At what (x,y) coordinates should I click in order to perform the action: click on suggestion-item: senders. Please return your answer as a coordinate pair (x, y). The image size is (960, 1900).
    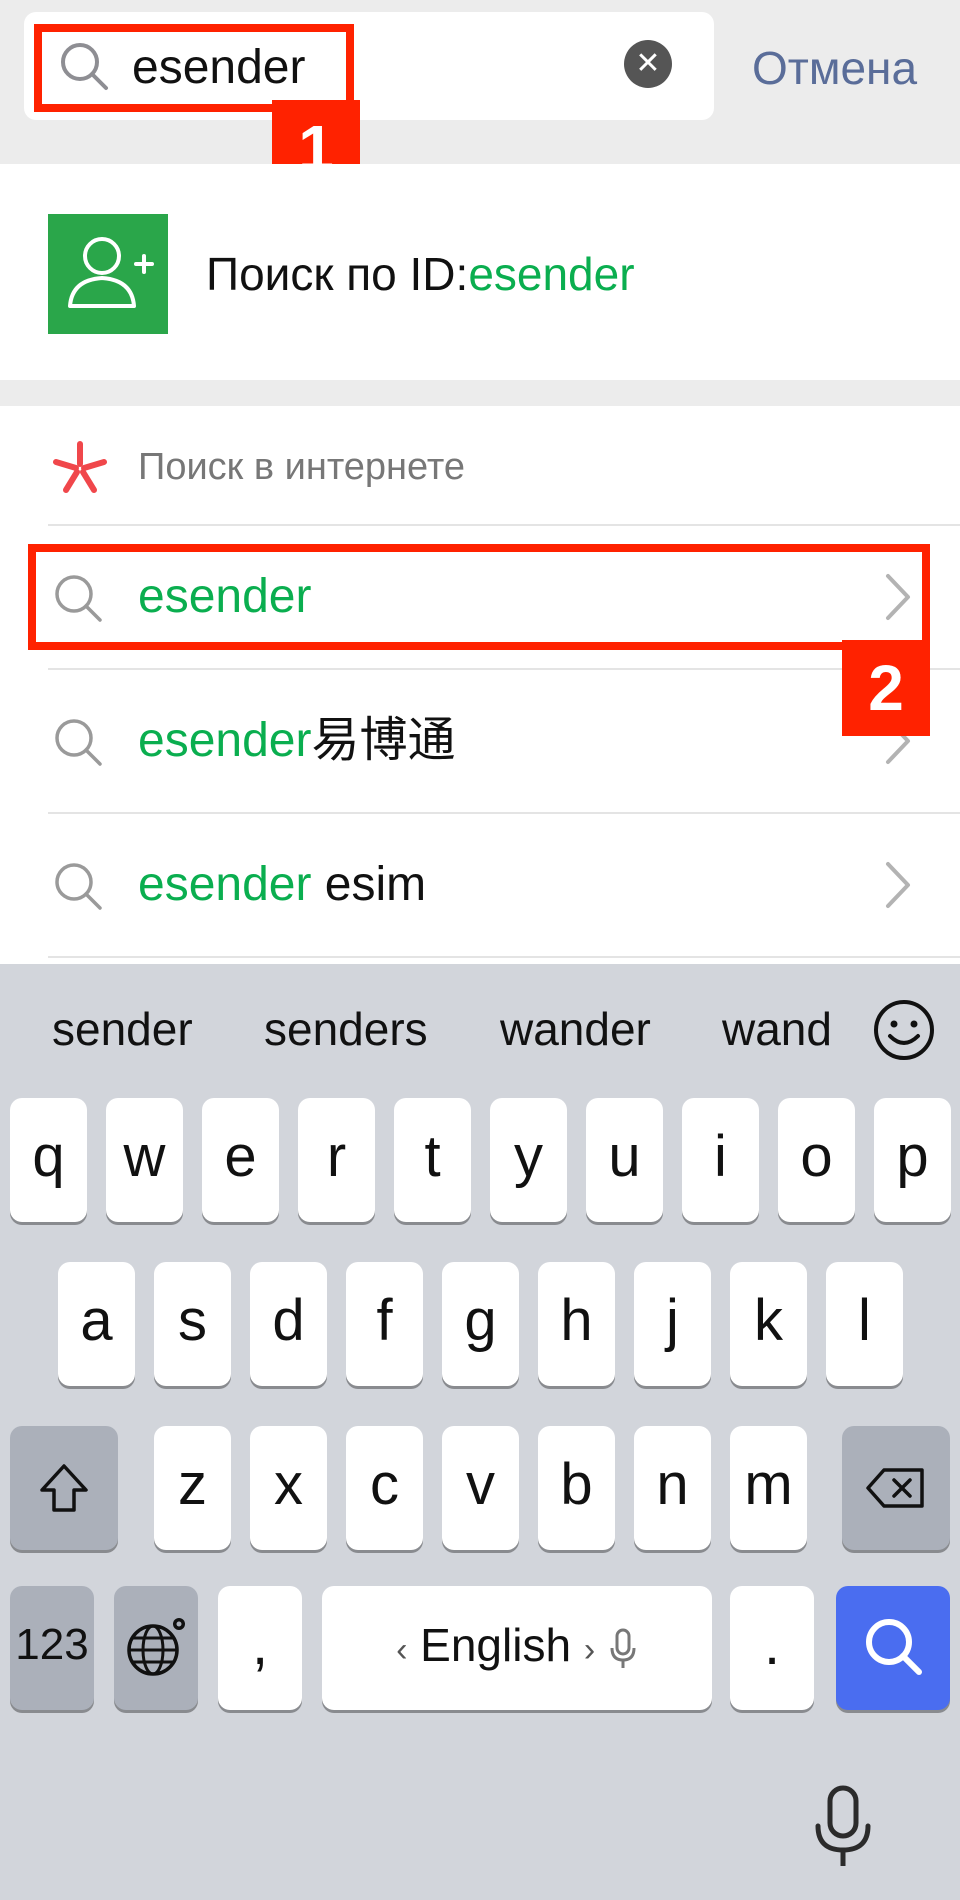
    Looking at the image, I should click on (346, 1029).